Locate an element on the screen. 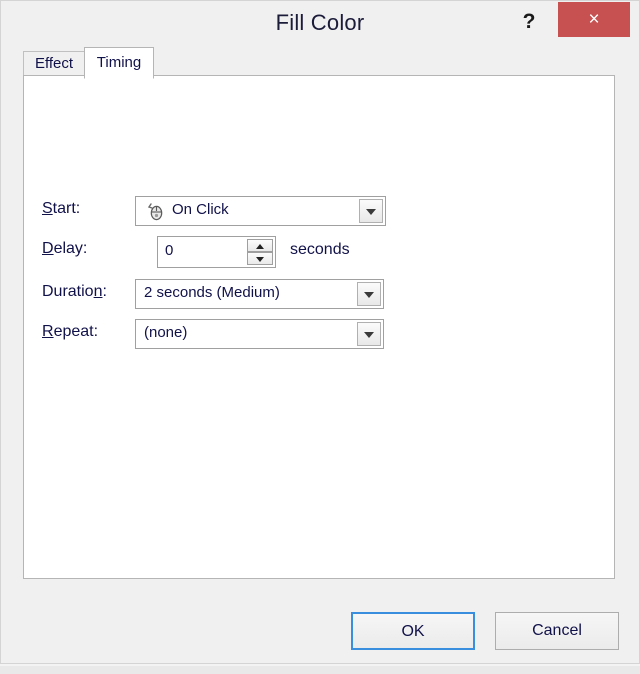 Image resolution: width=640 pixels, height=674 pixels. start-combo-value: On Click is located at coordinates (200, 209).